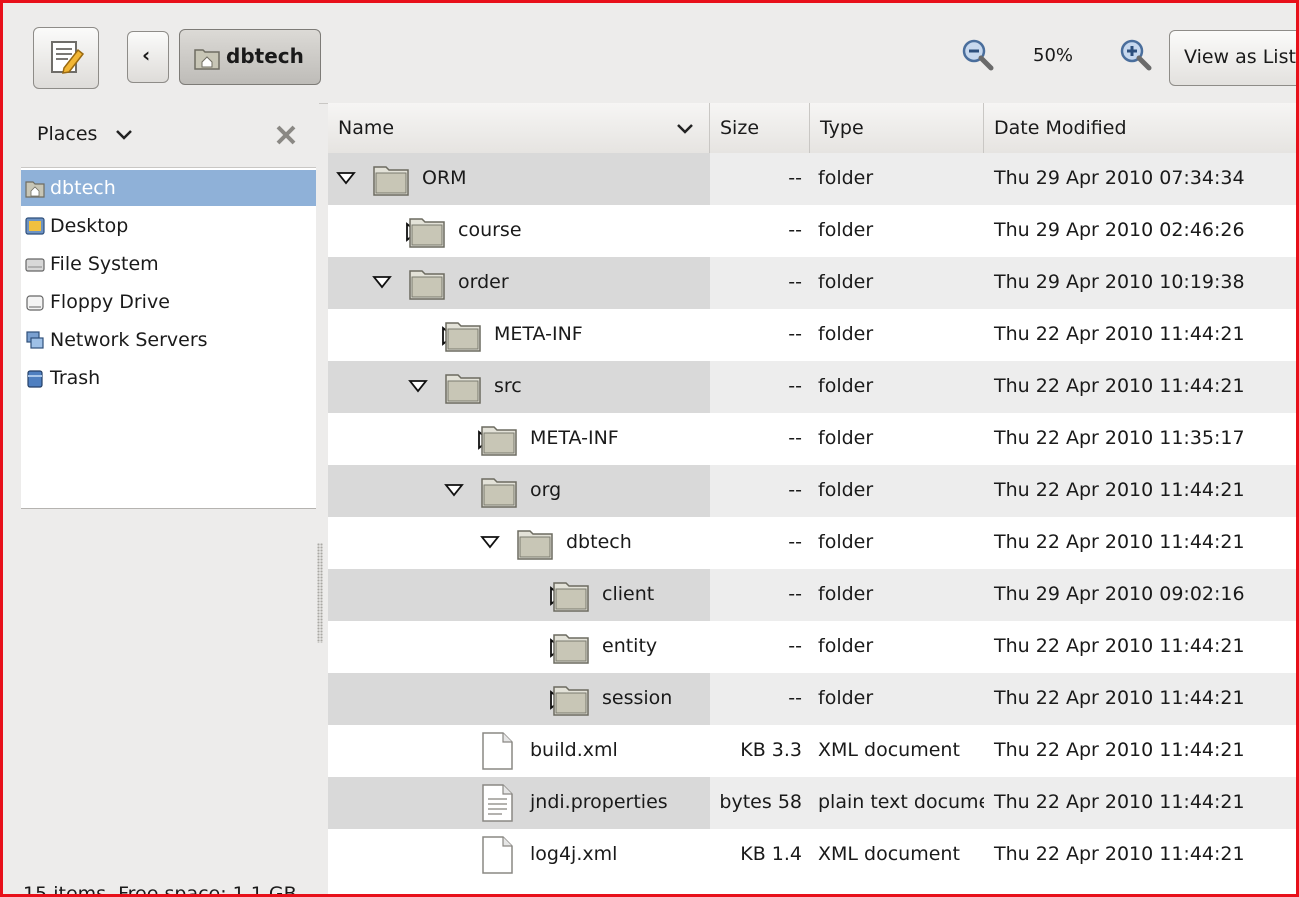  Describe the element at coordinates (812, 543) in the screenshot. I see `table-row: dbtech -- folder Thu 22 Apr 2010 11:44:21` at that location.